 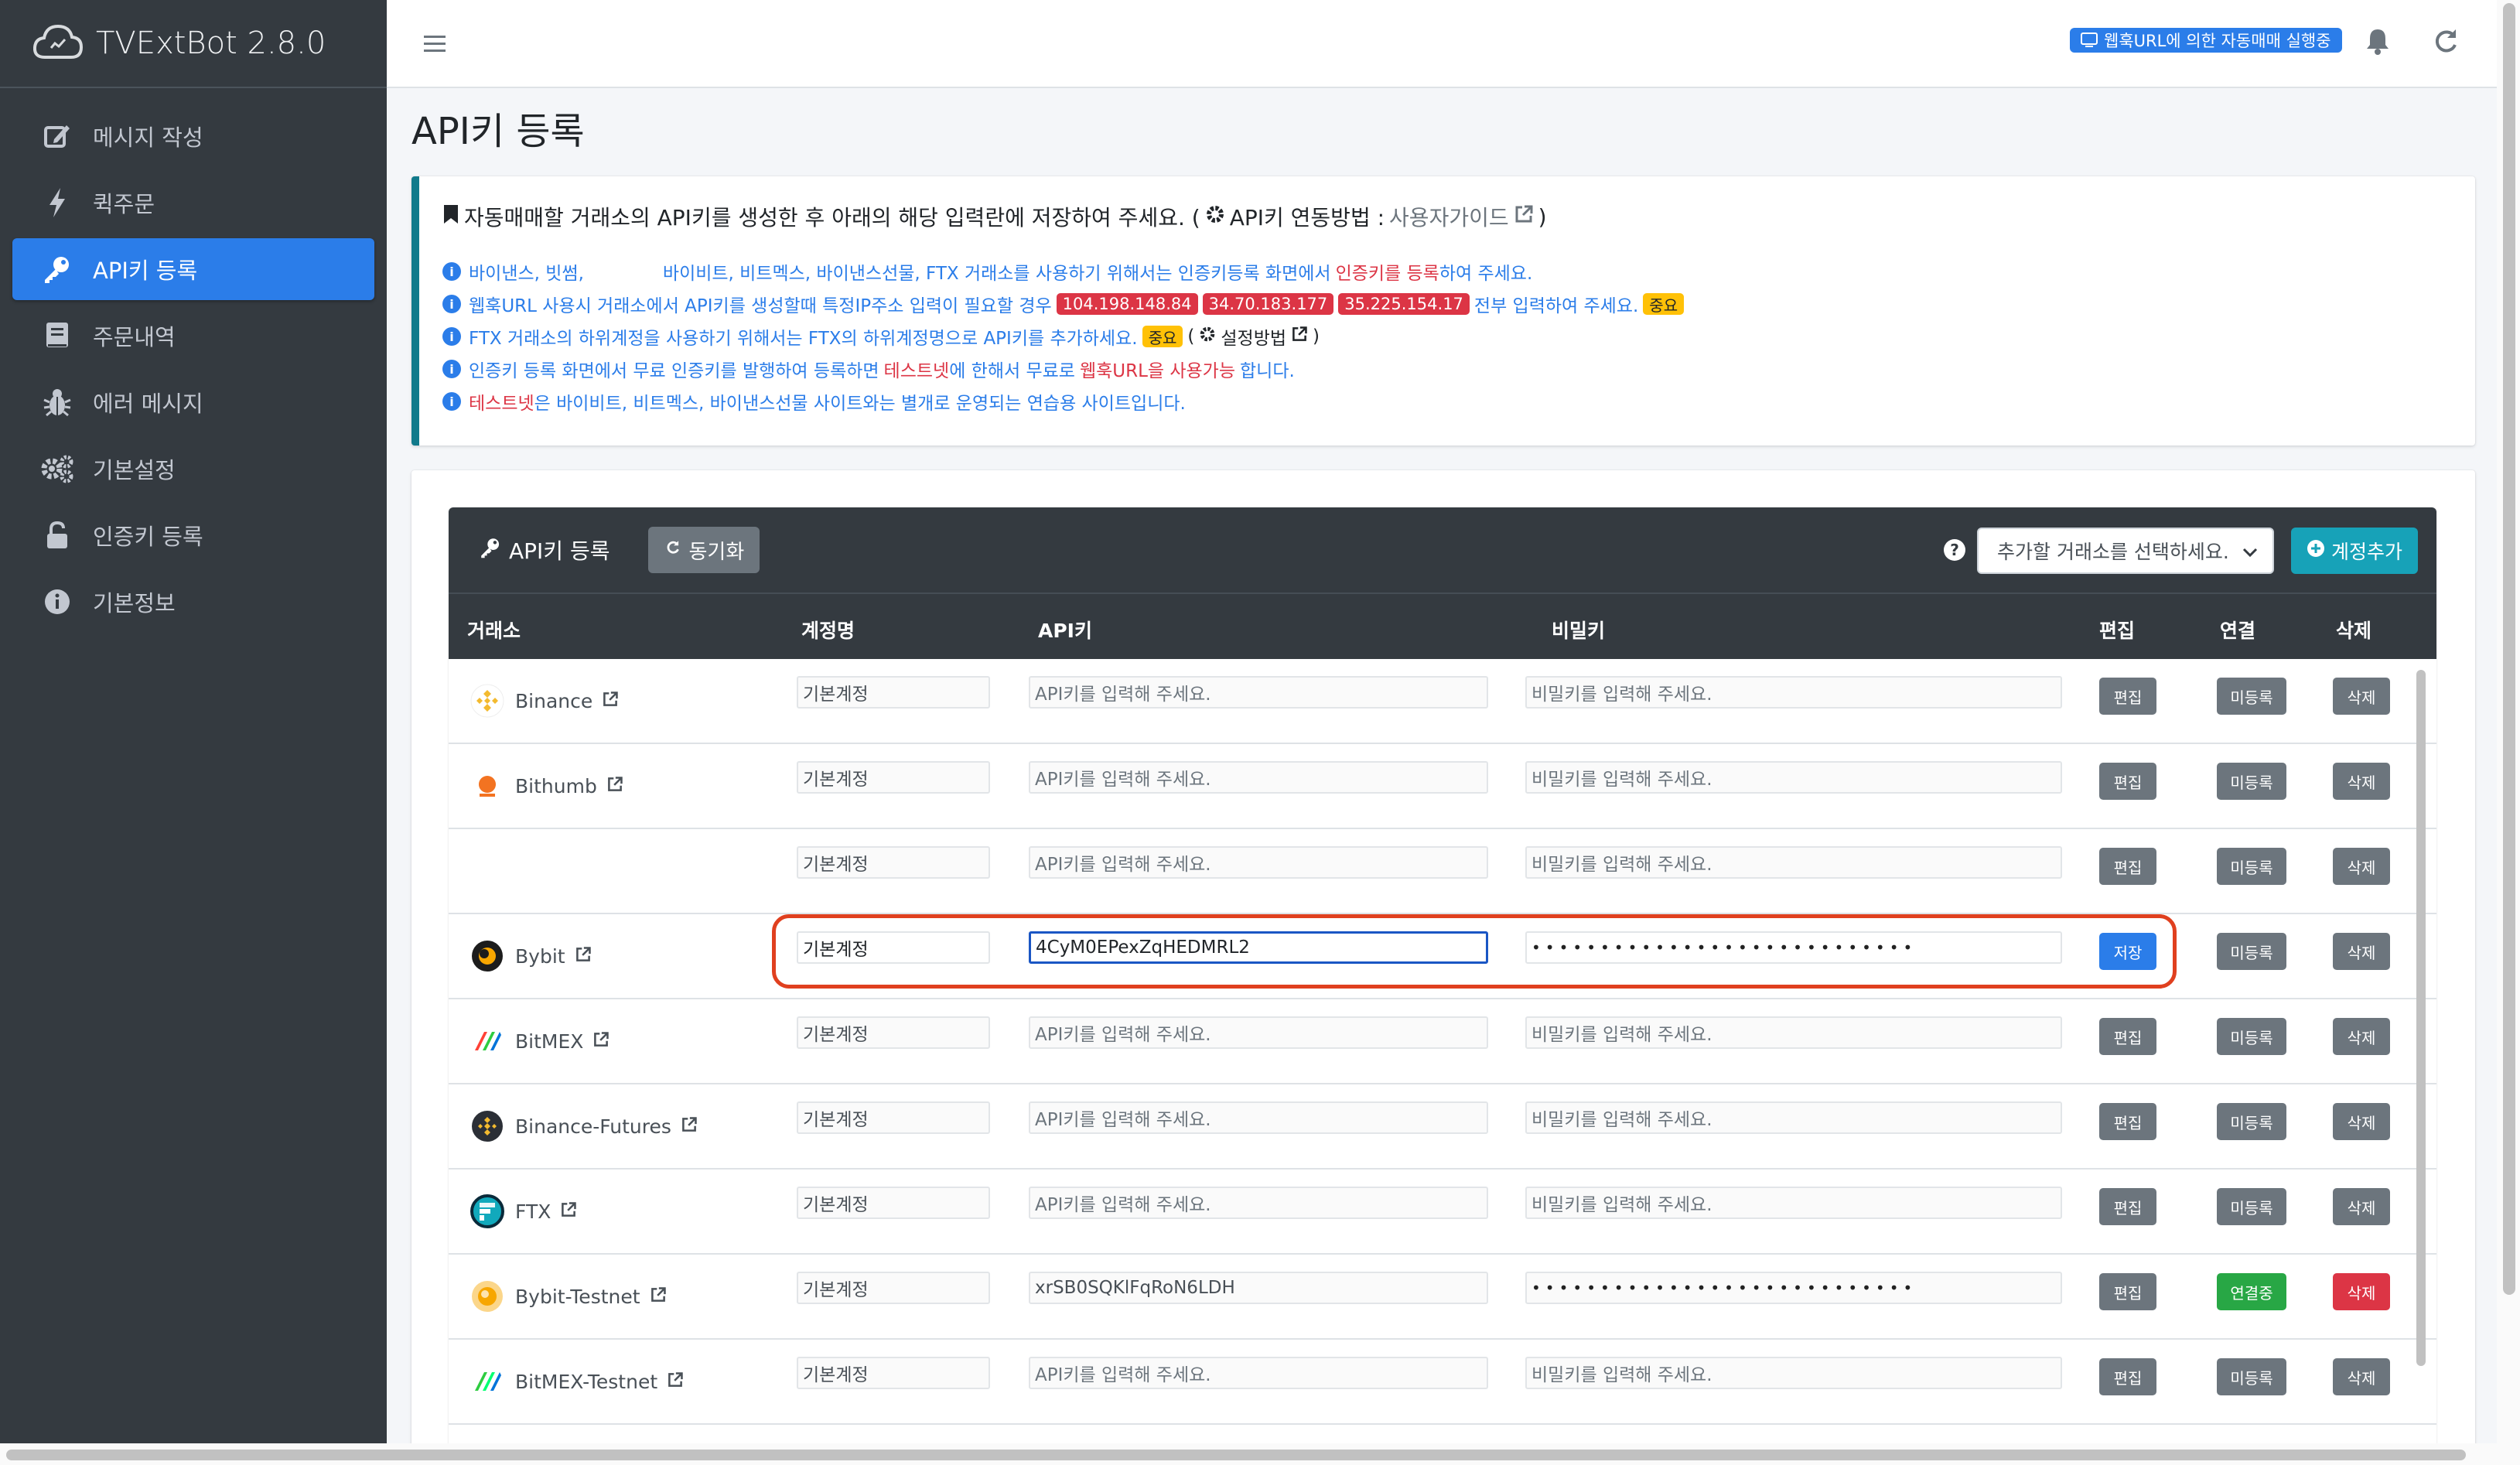 What do you see at coordinates (1579, 631) in the screenshot?
I see `th-secret: 비밀키` at bounding box center [1579, 631].